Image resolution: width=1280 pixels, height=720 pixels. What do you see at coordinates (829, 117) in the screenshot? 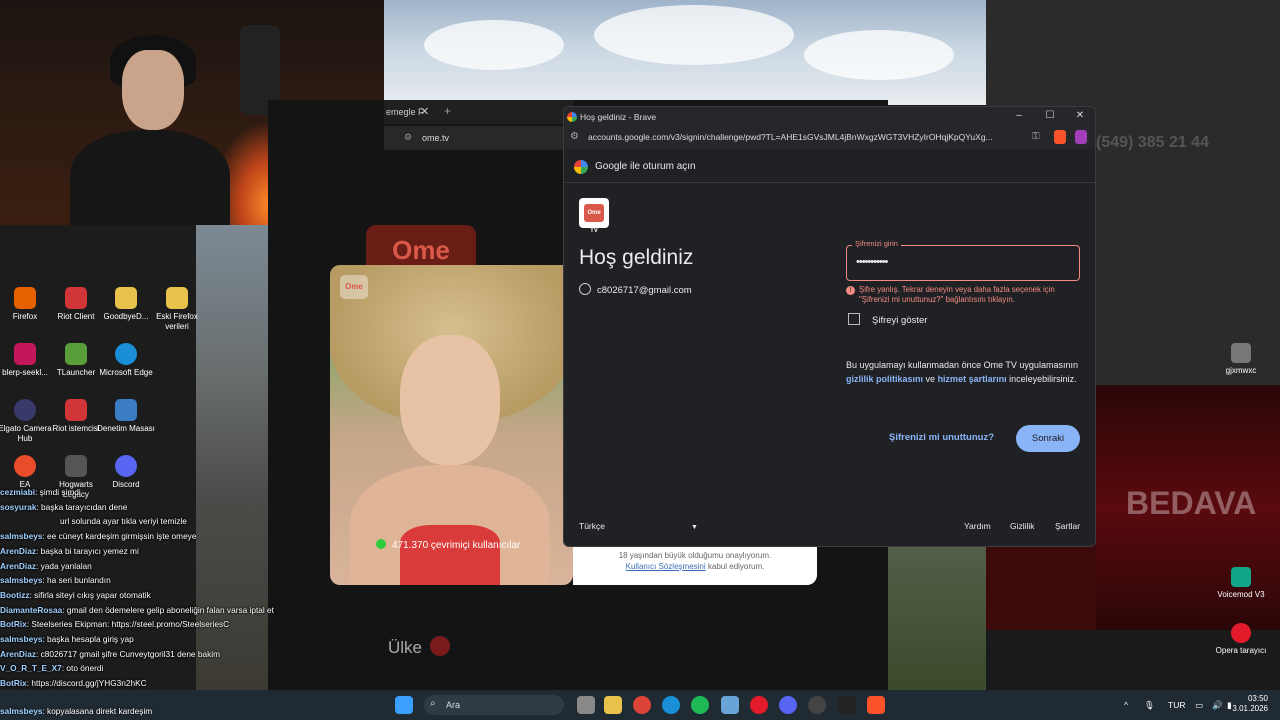
I see `window-titlebar: Hoş geldiniz - Brave – ☐ ✕` at bounding box center [829, 117].